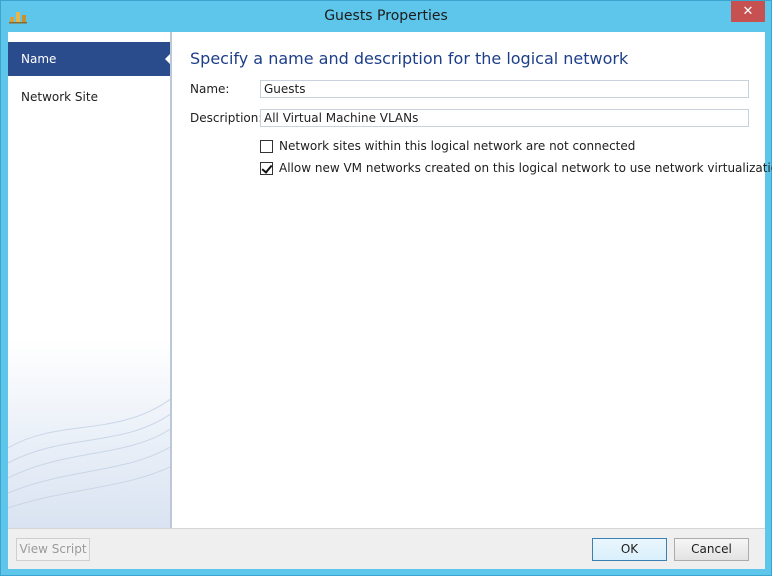 This screenshot has height=576, width=772. Describe the element at coordinates (386, 548) in the screenshot. I see `dialog-footer: View Script OK Cancel` at that location.